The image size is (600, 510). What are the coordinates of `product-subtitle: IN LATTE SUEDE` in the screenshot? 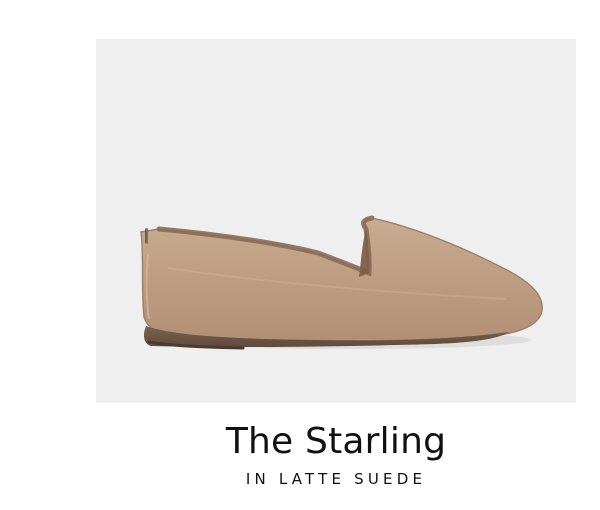 It's located at (336, 479).